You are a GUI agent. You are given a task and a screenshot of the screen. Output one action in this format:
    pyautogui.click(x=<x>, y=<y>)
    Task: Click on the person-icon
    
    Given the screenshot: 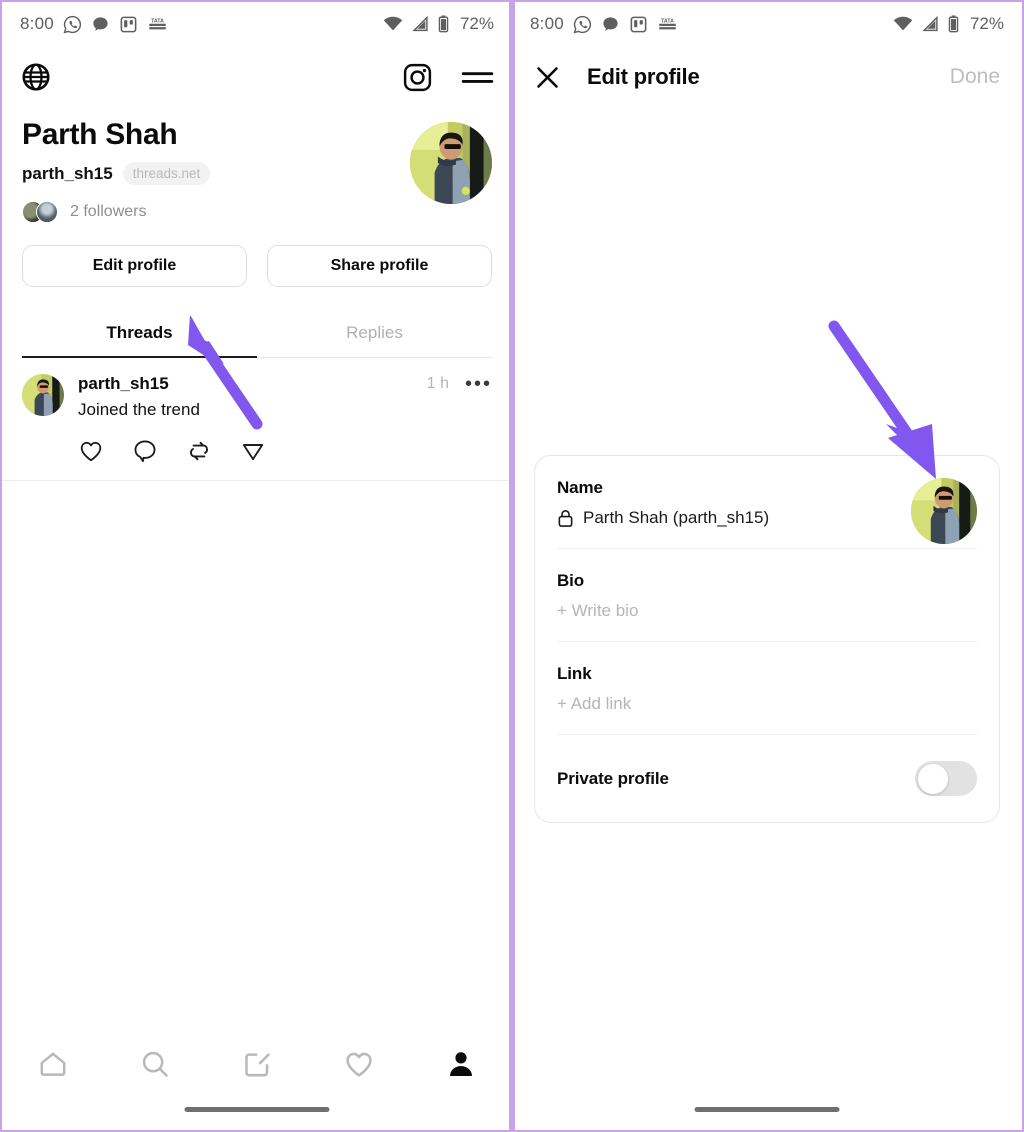 What is the action you would take?
    pyautogui.click(x=461, y=1064)
    